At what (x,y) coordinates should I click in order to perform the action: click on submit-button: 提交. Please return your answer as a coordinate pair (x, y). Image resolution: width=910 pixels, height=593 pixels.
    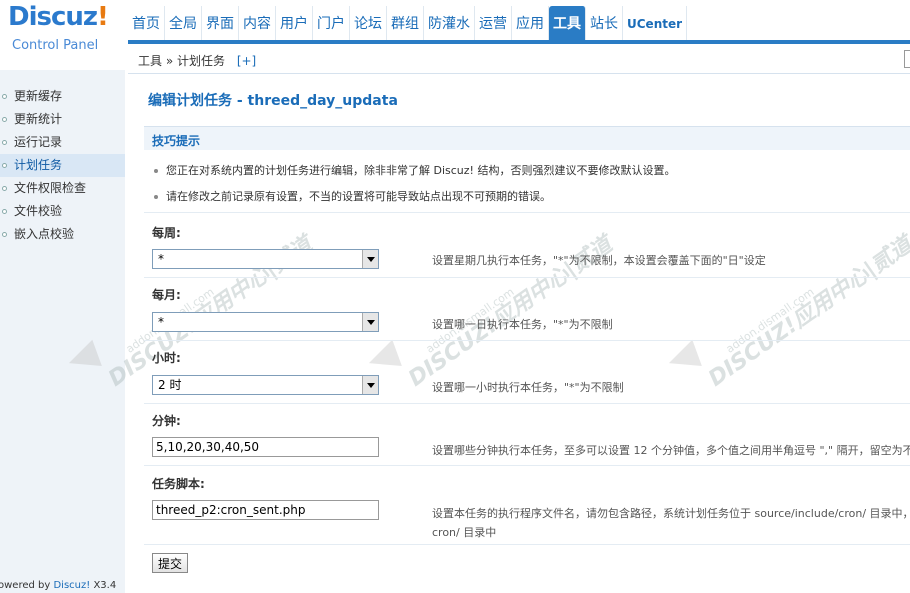
    Looking at the image, I should click on (170, 563).